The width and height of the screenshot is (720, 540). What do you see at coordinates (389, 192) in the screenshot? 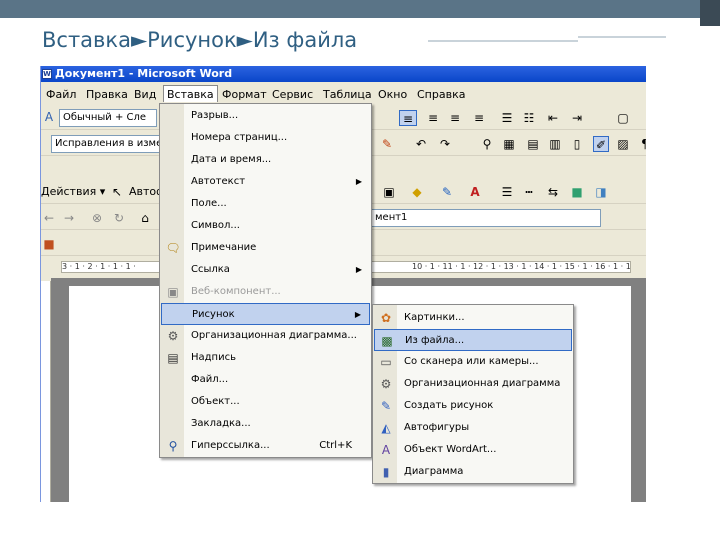
I see `insert-picture-toolbar-icon: ▣` at bounding box center [389, 192].